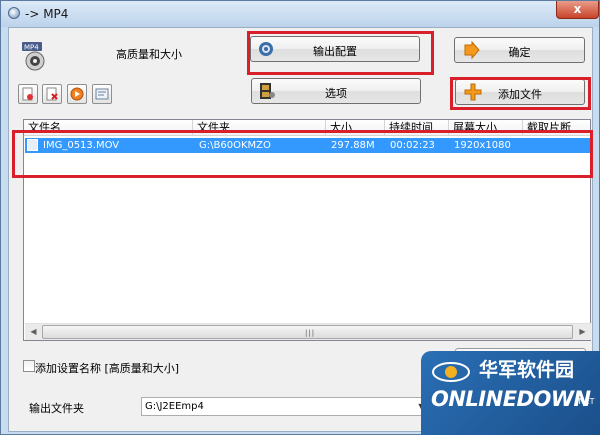 The image size is (600, 435). What do you see at coordinates (107, 368) in the screenshot?
I see `add-setting-label: 添加设置名称 [高质量和大小]` at bounding box center [107, 368].